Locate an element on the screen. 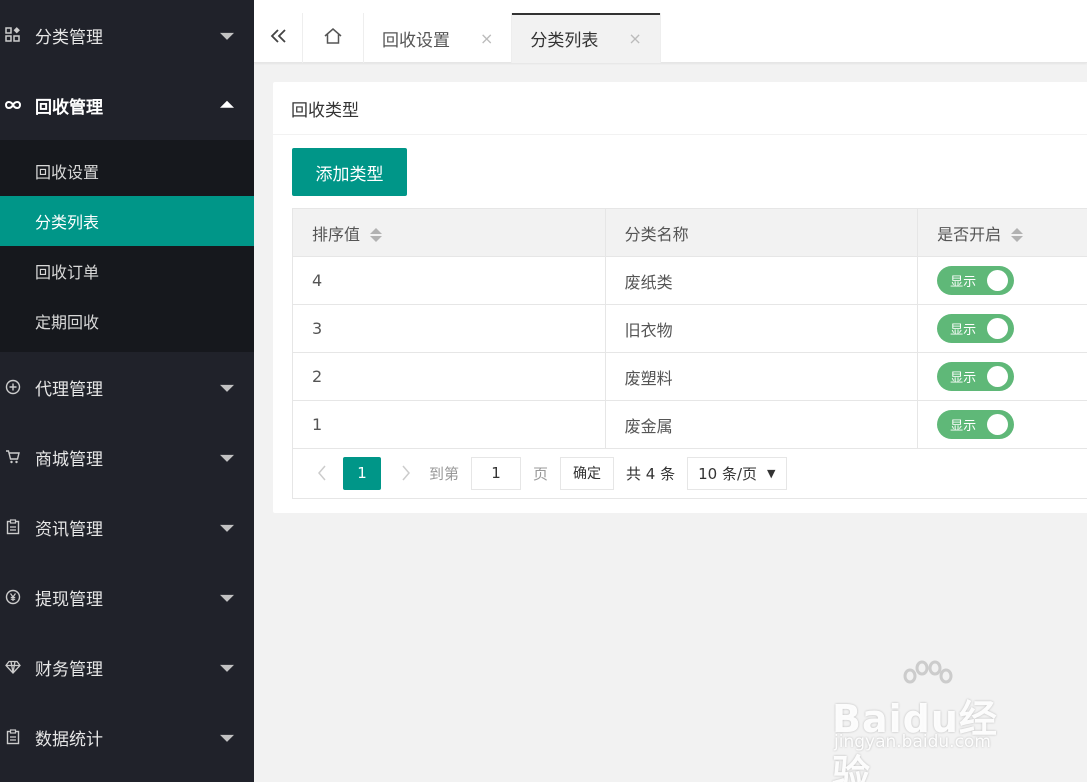 This screenshot has height=782, width=1087. nav-item-recycle: 回收管理 is located at coordinates (127, 105).